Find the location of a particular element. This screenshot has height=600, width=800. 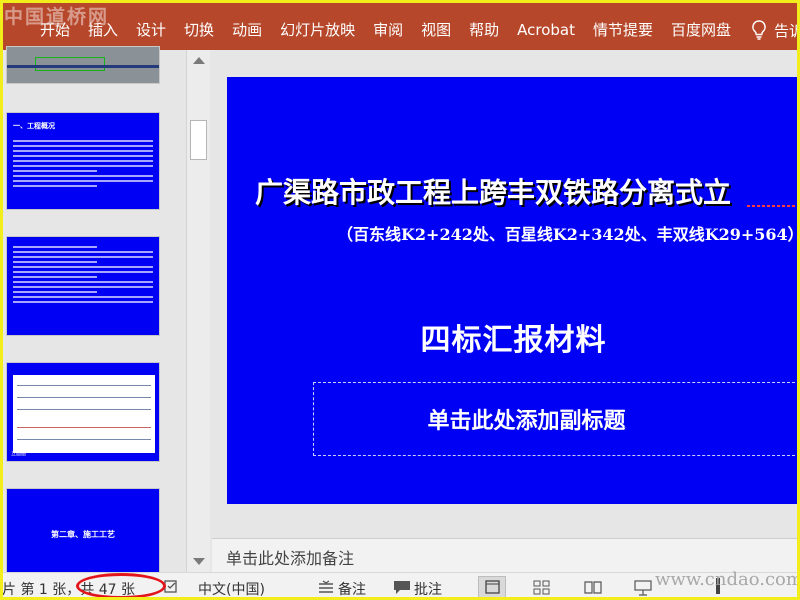

ribbon-tab: 设计 is located at coordinates (151, 30).